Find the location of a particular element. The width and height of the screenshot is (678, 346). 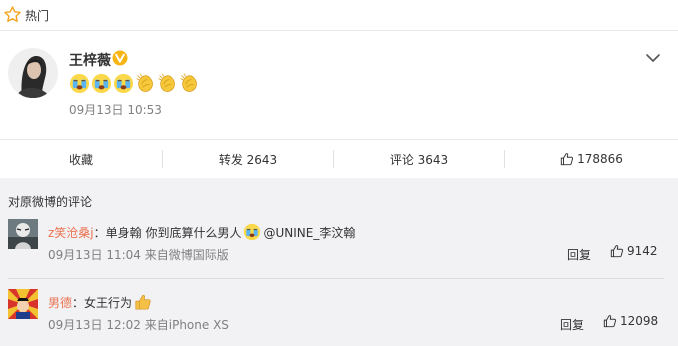

hot-label: 热门 is located at coordinates (37, 16).